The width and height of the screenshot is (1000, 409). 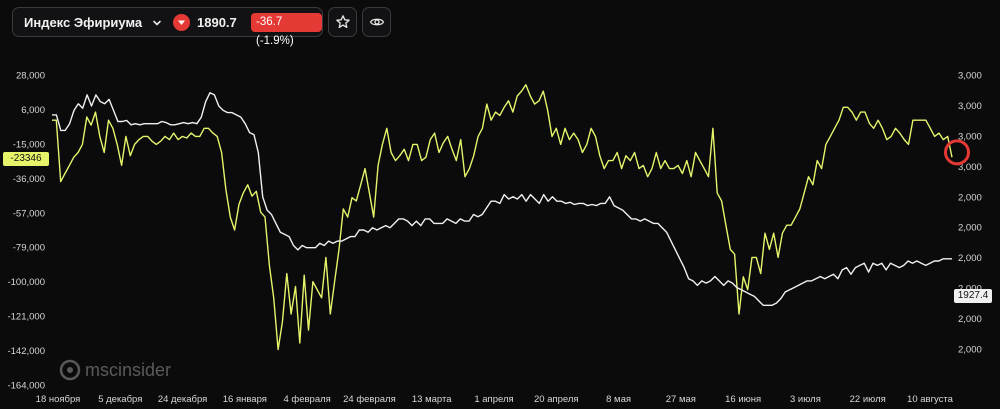 I want to click on x-tick-label: 24 декабря, so click(x=182, y=399).